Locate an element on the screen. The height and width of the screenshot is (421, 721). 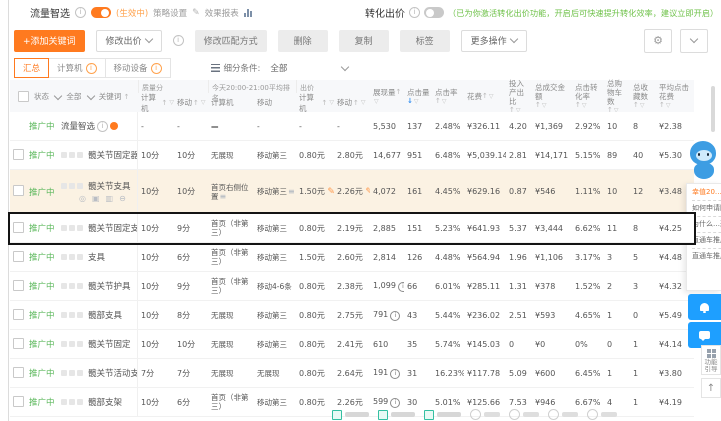
copy-button: 复制 is located at coordinates (363, 40).